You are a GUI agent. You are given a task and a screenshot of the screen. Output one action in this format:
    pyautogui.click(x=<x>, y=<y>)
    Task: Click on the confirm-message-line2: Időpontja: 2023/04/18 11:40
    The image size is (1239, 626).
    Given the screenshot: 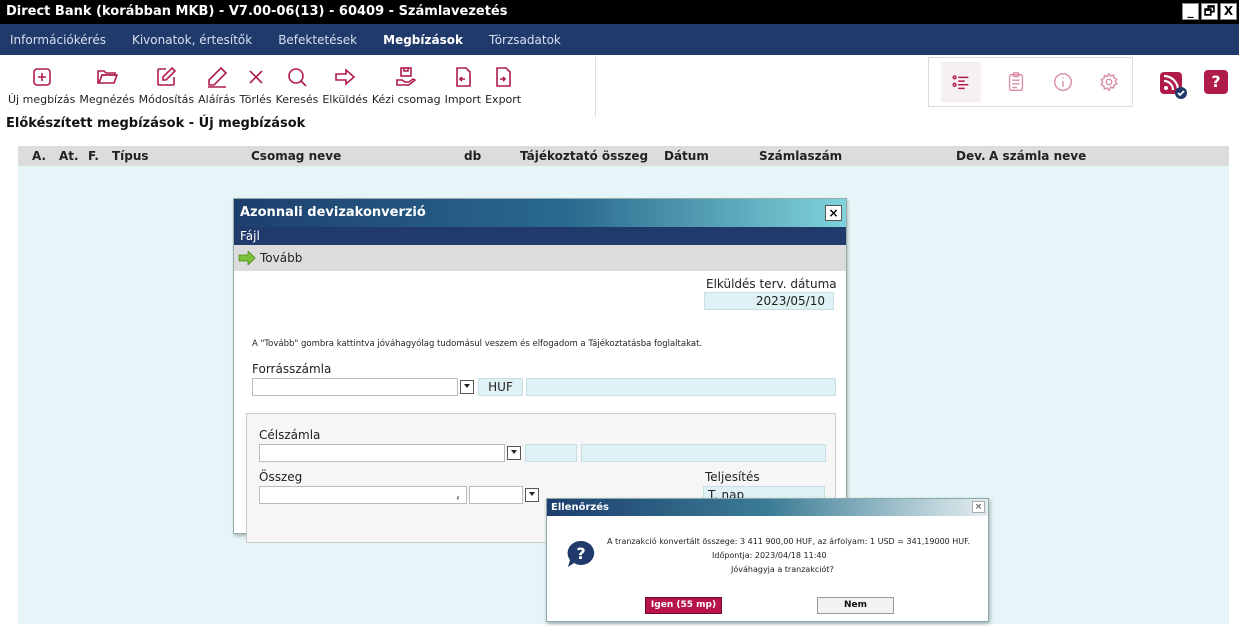 What is the action you would take?
    pyautogui.click(x=769, y=555)
    